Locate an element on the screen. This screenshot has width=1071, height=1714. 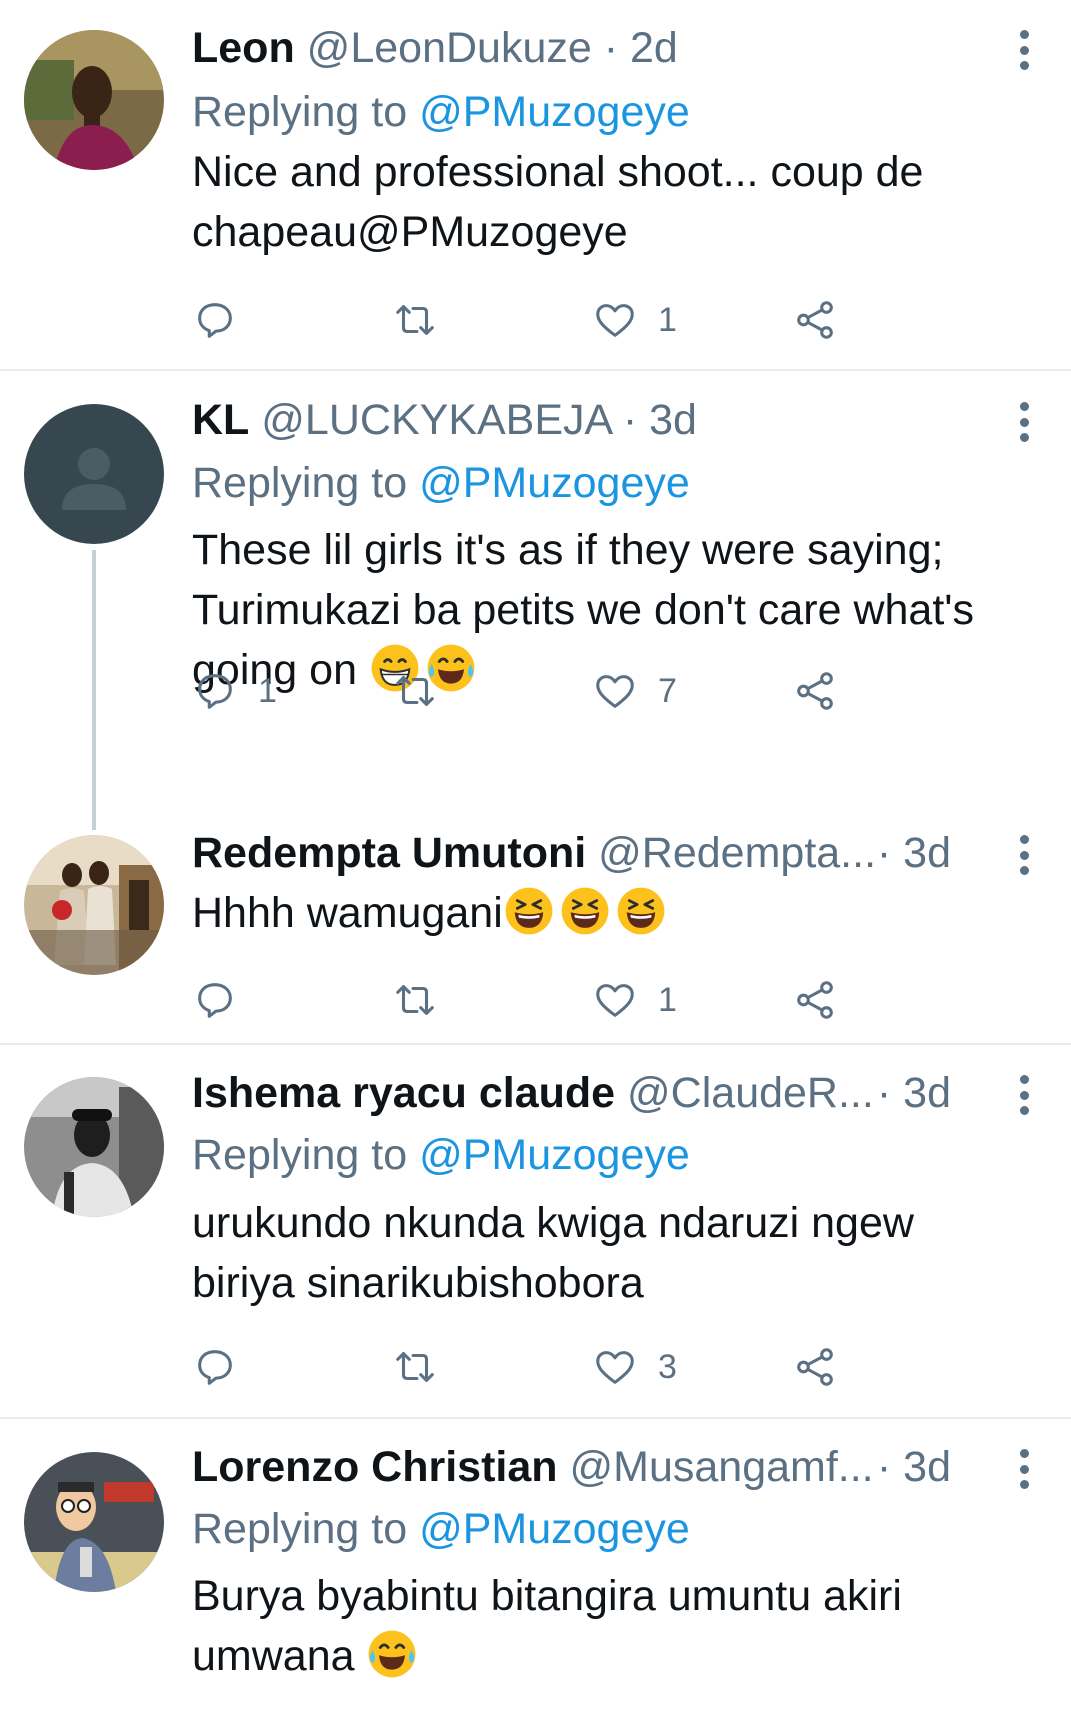
tweet-text-line-with-emoji: umwana is located at coordinates (616, 1656).